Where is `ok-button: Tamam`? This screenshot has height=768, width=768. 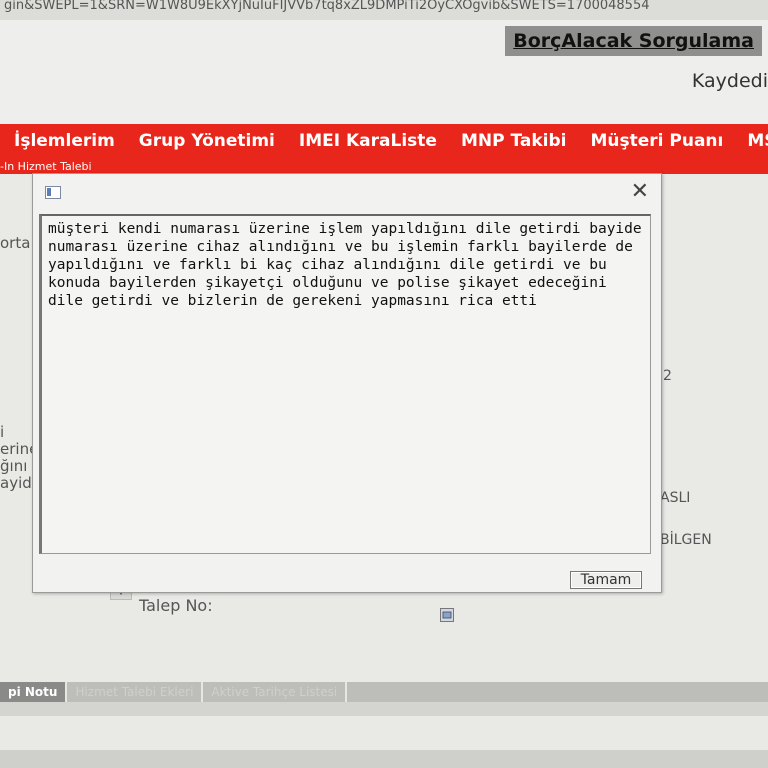
ok-button: Tamam is located at coordinates (606, 580).